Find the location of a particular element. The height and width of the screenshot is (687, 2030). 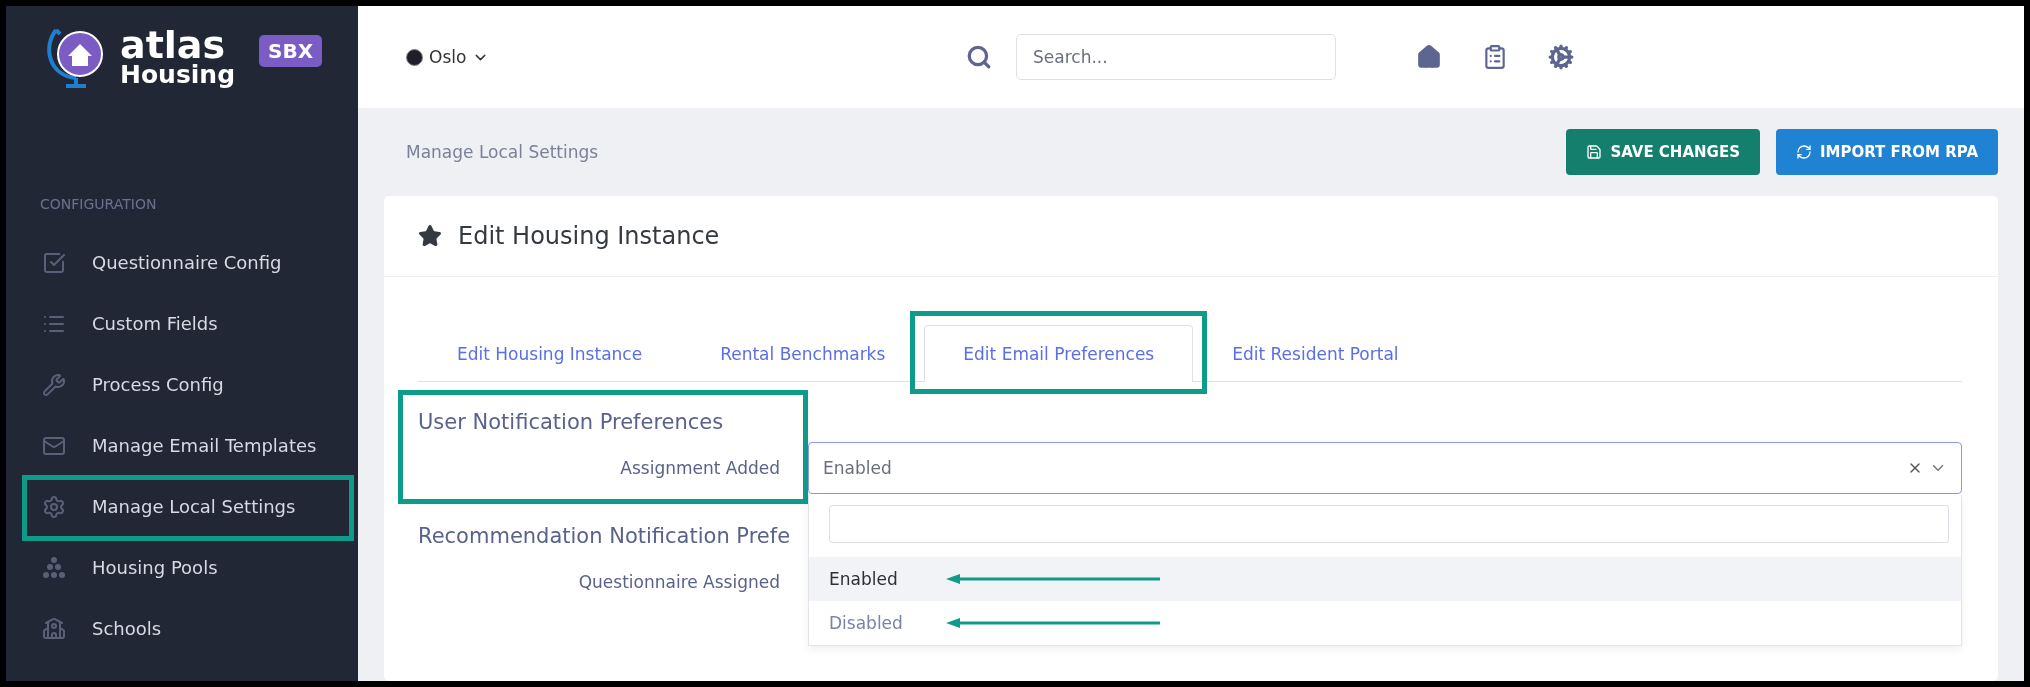

sidebar-item: Schools is located at coordinates (182, 628).